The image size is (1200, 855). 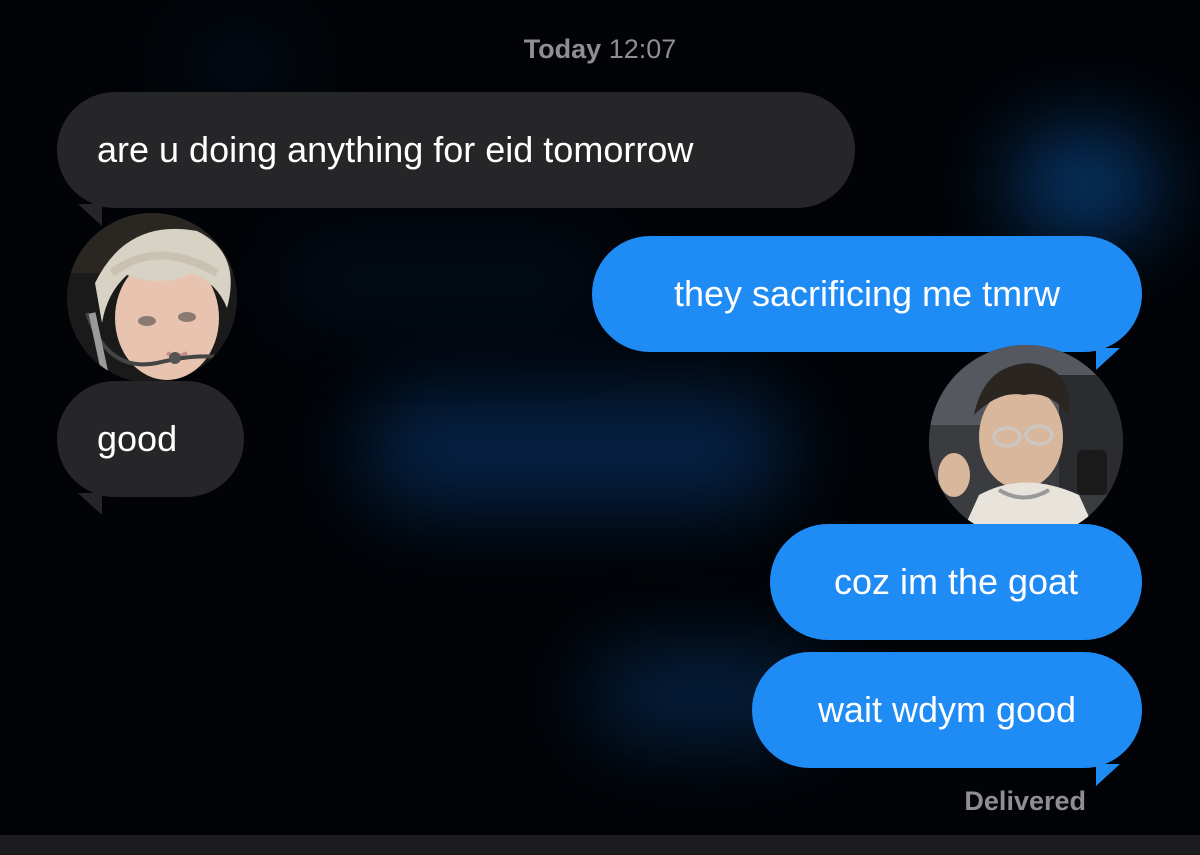 I want to click on message-bubble-outgoing: coz im the goat, so click(x=956, y=582).